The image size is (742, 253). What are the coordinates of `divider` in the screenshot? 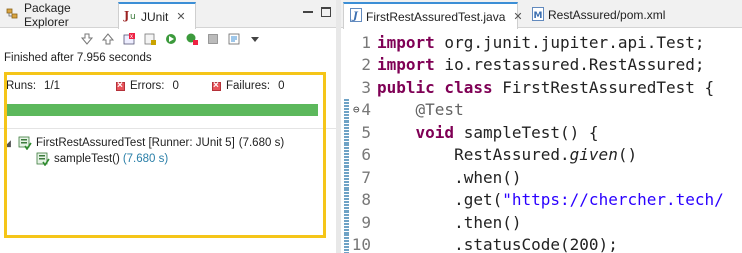 It's located at (168, 128).